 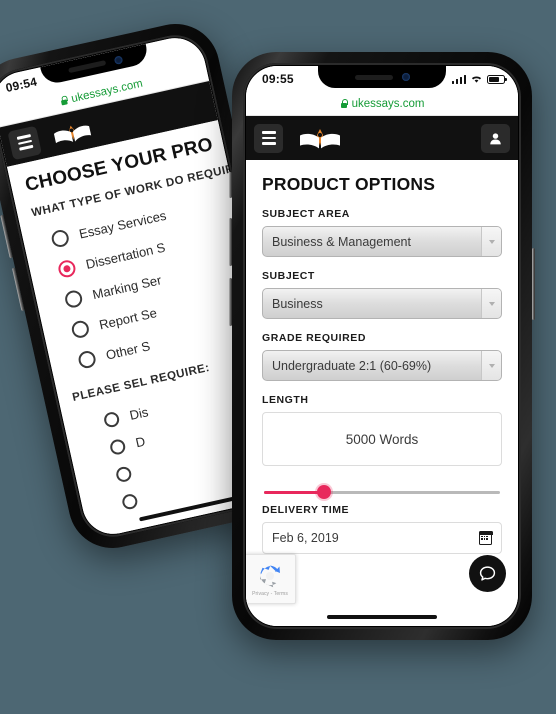 I want to click on recaptcha-badge: Privacy - Terms, so click(x=271, y=579).